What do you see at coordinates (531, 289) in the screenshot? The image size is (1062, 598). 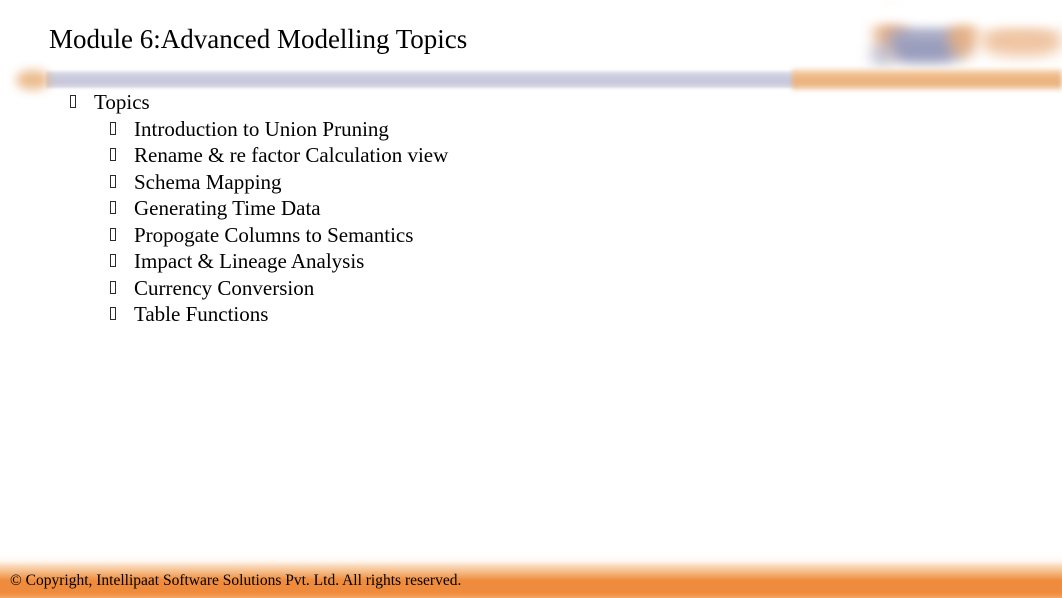 I see `list-item: Currency Conversion` at bounding box center [531, 289].